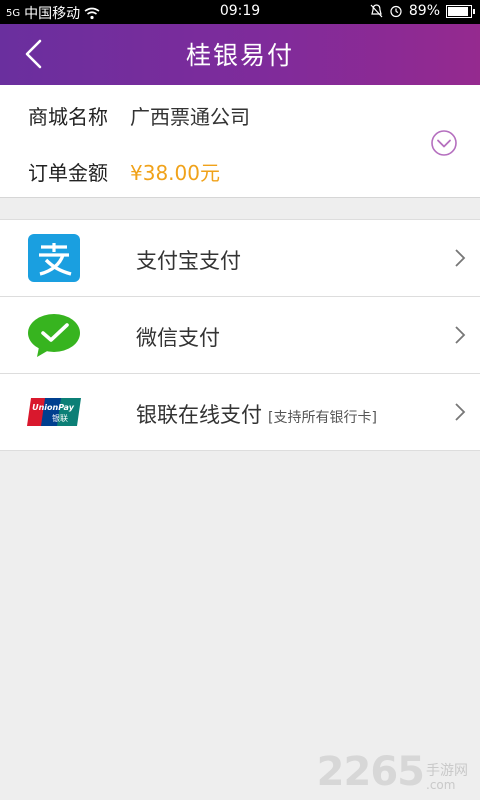 This screenshot has width=480, height=800. Describe the element at coordinates (54, 335) in the screenshot. I see `wechat-logo-icon` at that location.